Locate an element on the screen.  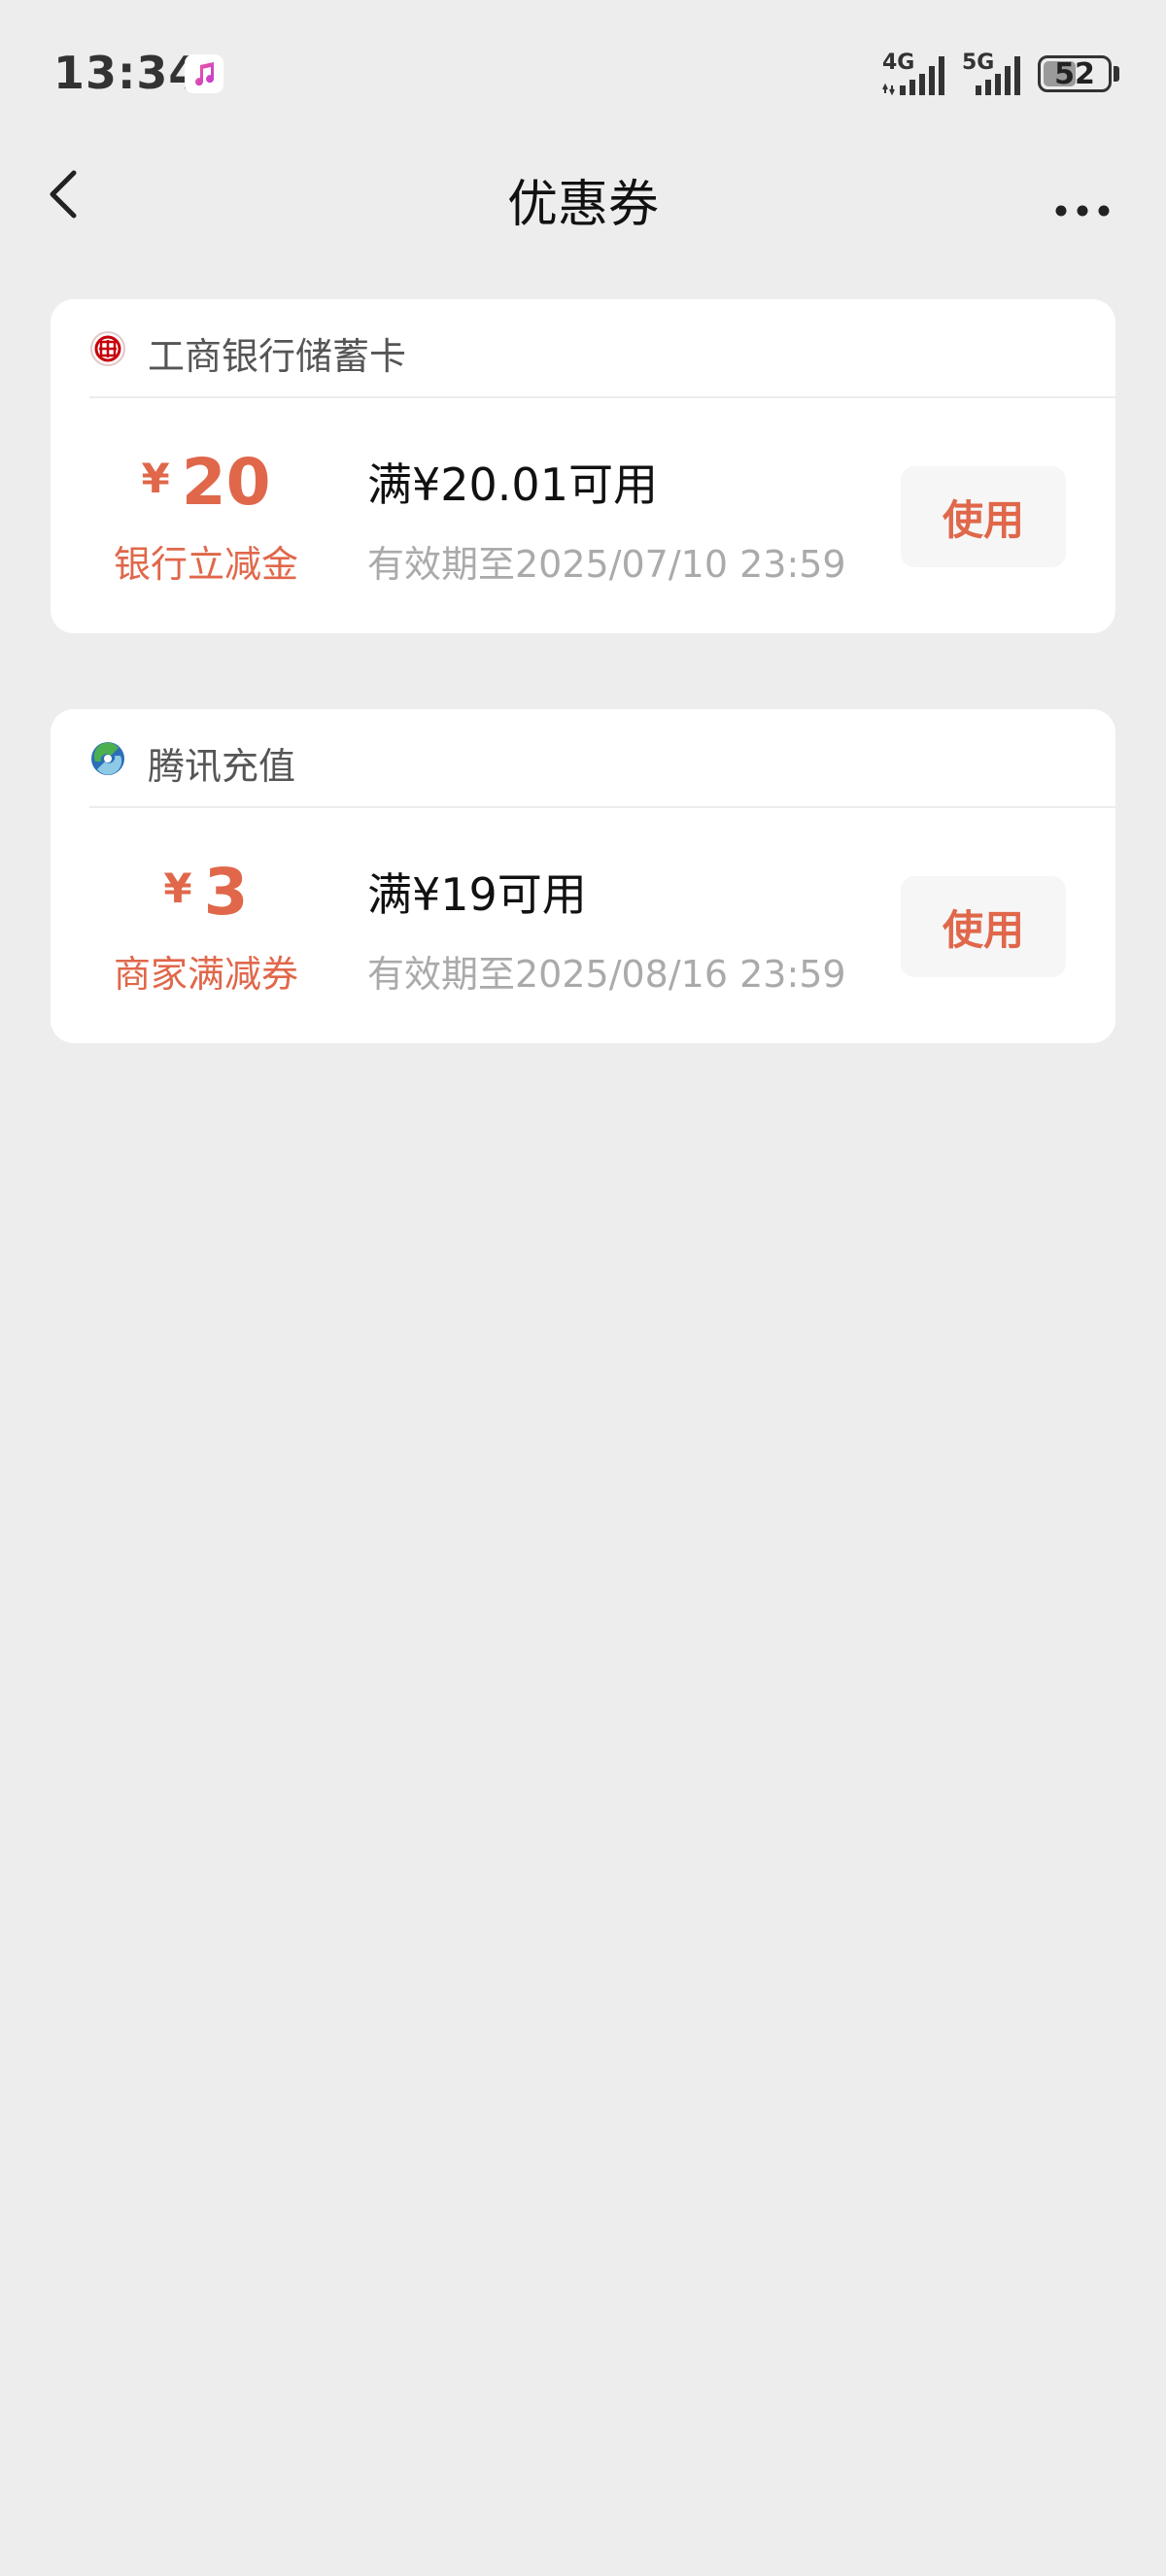
amount-value: 20 is located at coordinates (226, 482).